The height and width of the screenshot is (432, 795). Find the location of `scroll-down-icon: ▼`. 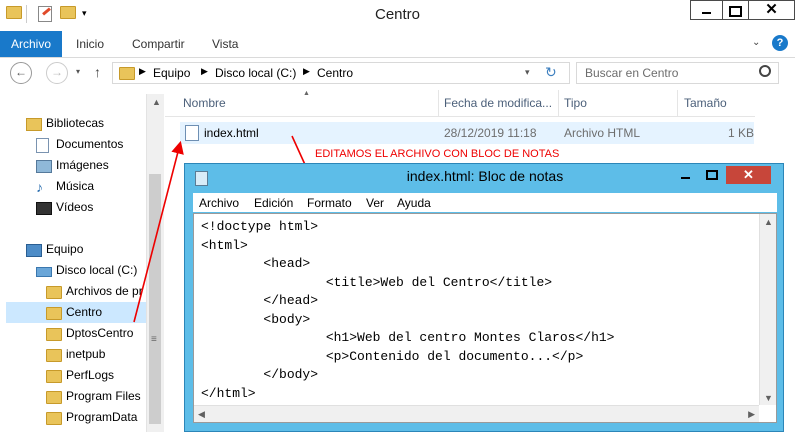

scroll-down-icon: ▼ is located at coordinates (768, 398).